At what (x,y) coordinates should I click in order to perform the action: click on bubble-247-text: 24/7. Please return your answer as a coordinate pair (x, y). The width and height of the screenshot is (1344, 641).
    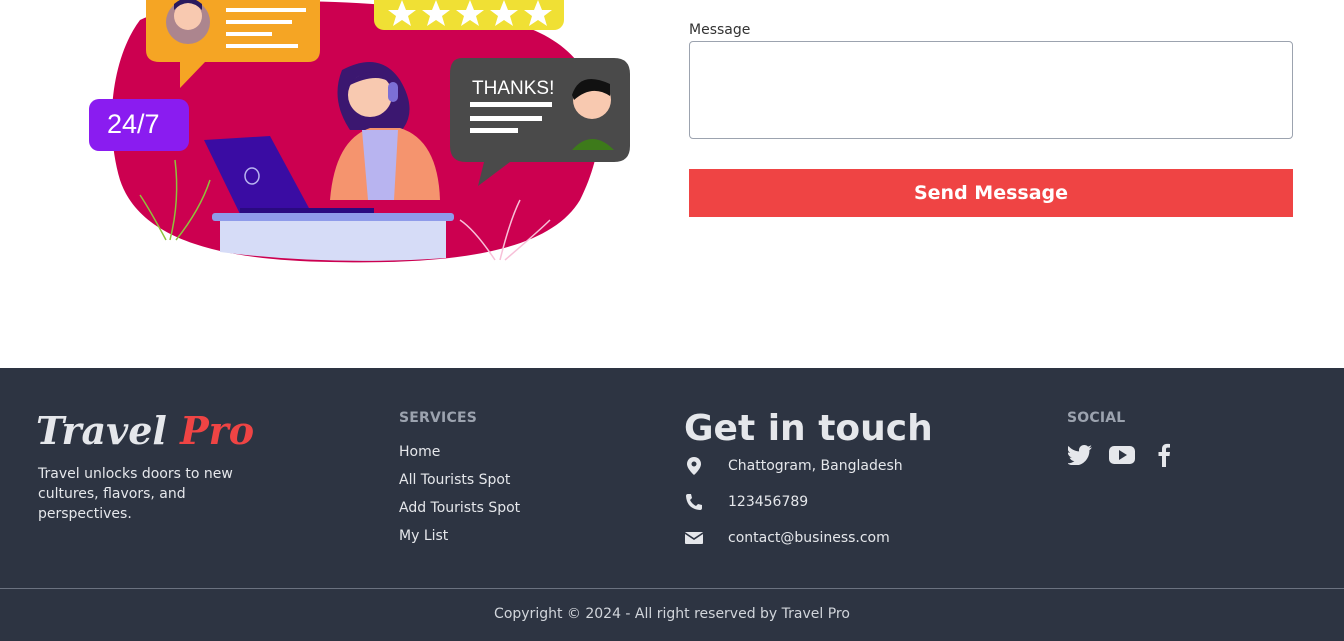
    Looking at the image, I should click on (133, 124).